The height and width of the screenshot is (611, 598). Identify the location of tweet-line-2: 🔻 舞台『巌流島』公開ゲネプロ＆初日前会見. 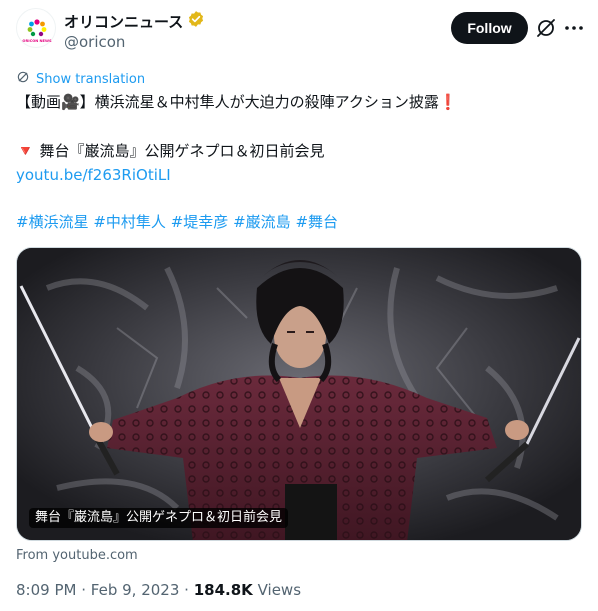
(170, 151).